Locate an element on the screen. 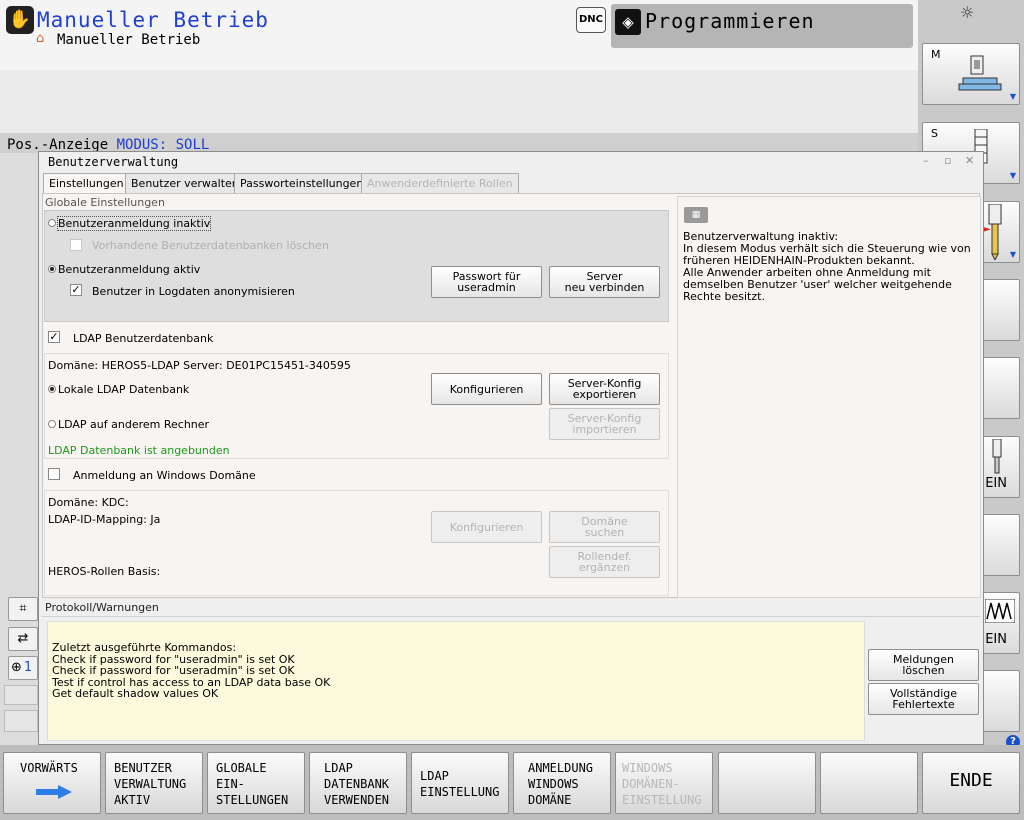 The height and width of the screenshot is (820, 1024). dnc-button: DNC is located at coordinates (591, 20).